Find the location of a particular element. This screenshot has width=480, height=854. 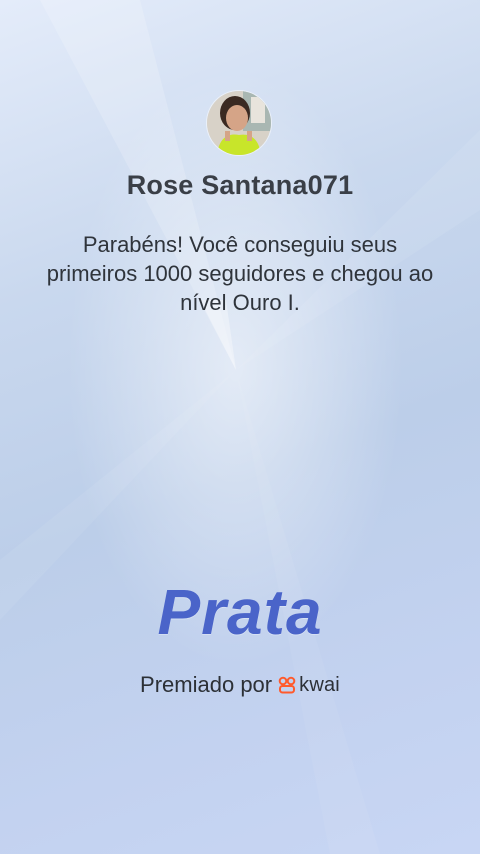

awarded-by: Premiado por kwai is located at coordinates (240, 685).